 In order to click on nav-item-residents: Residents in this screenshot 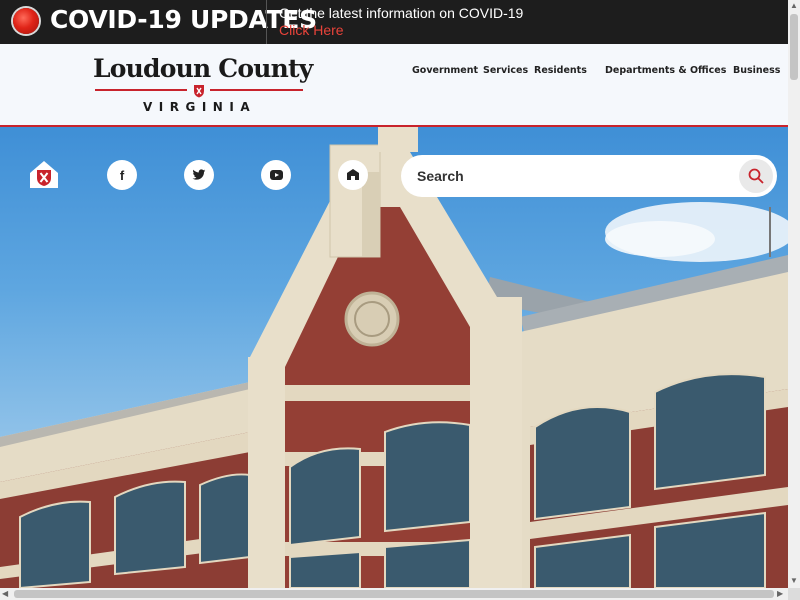, I will do `click(560, 70)`.